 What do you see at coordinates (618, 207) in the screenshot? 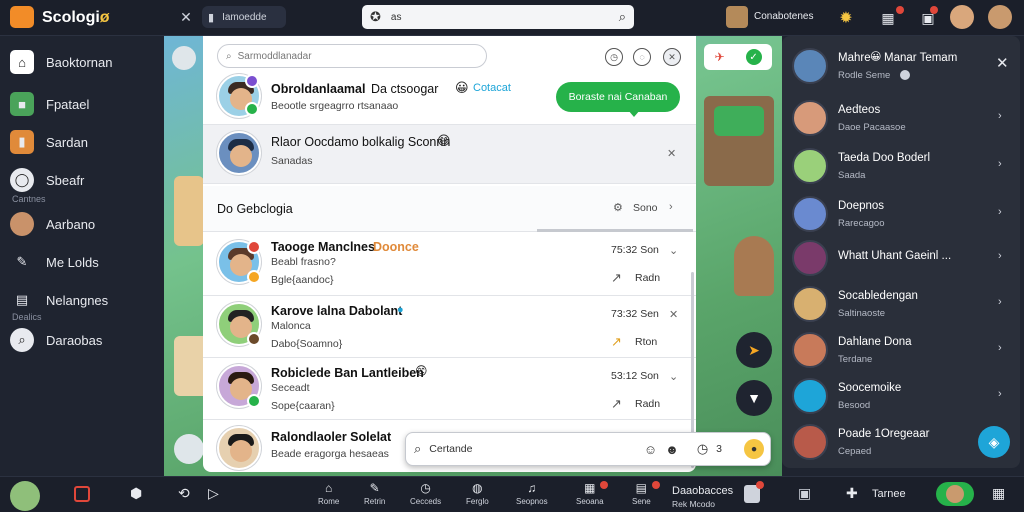
I see `gear-icon: ⚙` at bounding box center [618, 207].